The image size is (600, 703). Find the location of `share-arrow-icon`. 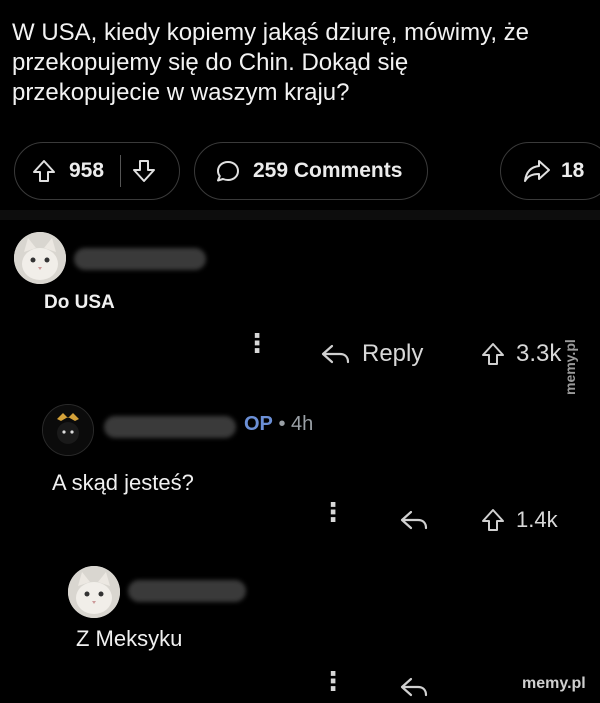

share-arrow-icon is located at coordinates (537, 171).